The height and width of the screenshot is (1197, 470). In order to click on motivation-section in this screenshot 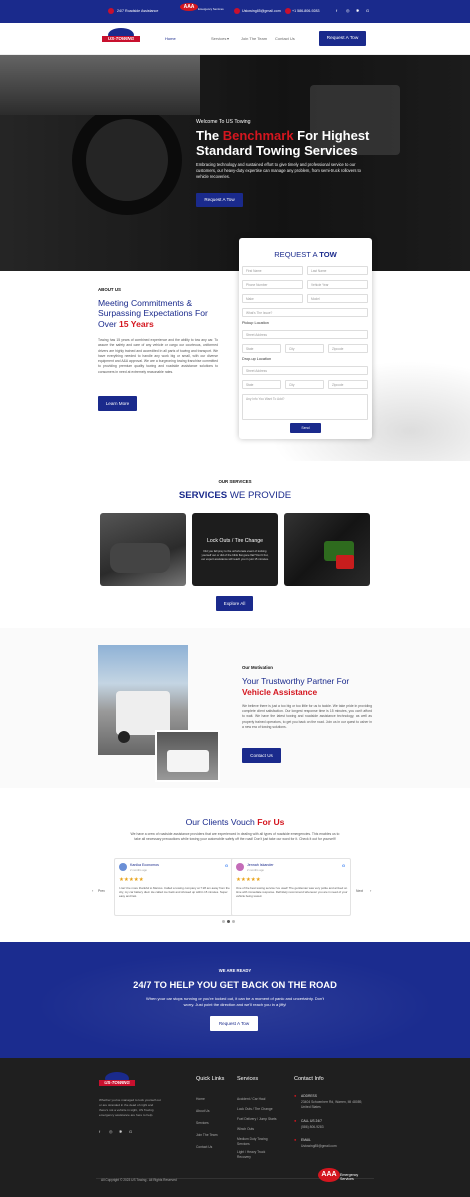, I will do `click(235, 708)`.